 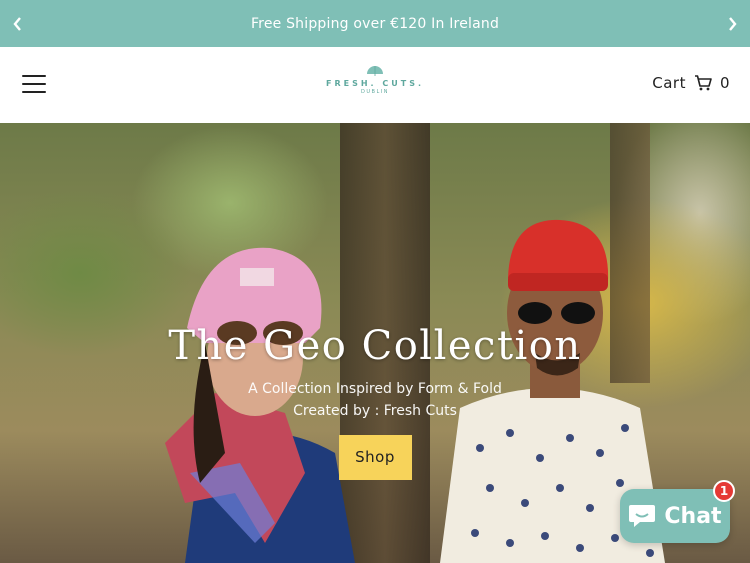 I want to click on chat-label: Chat, so click(x=693, y=516).